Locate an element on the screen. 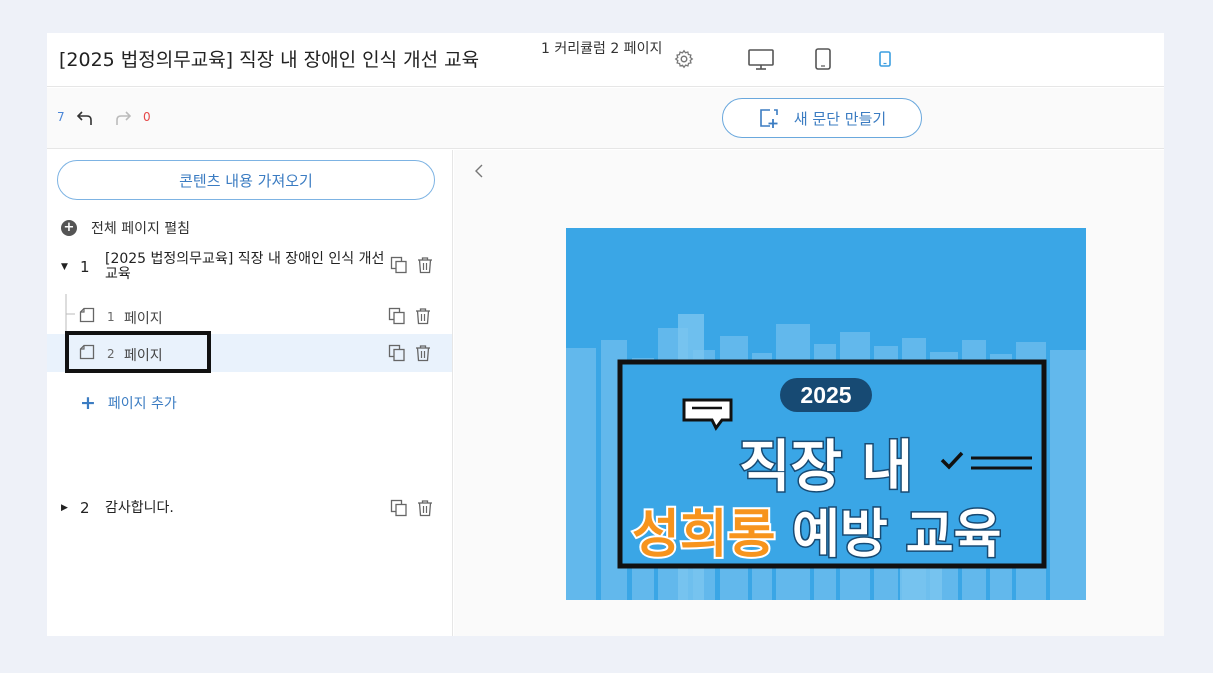 This screenshot has width=1213, height=673. desktop-icon is located at coordinates (761, 59).